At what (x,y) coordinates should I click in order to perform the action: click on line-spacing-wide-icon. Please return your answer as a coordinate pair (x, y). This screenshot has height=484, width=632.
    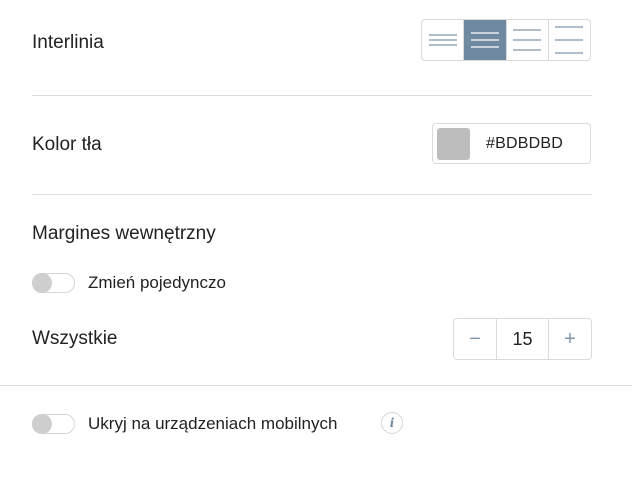
    Looking at the image, I should click on (527, 40).